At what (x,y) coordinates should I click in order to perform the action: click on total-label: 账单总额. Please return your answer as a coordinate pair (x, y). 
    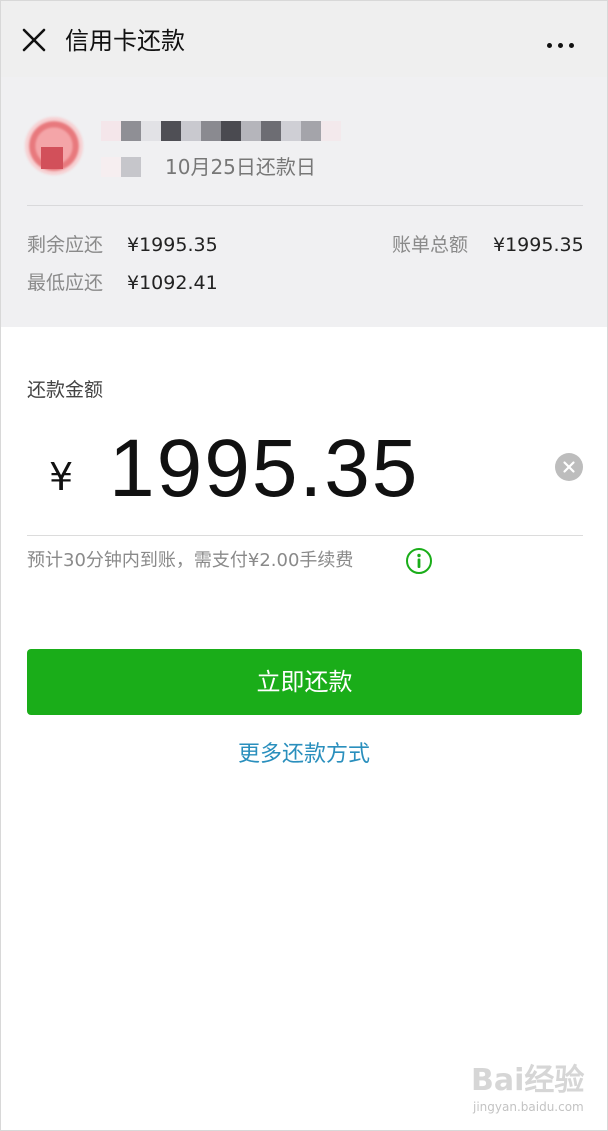
    Looking at the image, I should click on (430, 245).